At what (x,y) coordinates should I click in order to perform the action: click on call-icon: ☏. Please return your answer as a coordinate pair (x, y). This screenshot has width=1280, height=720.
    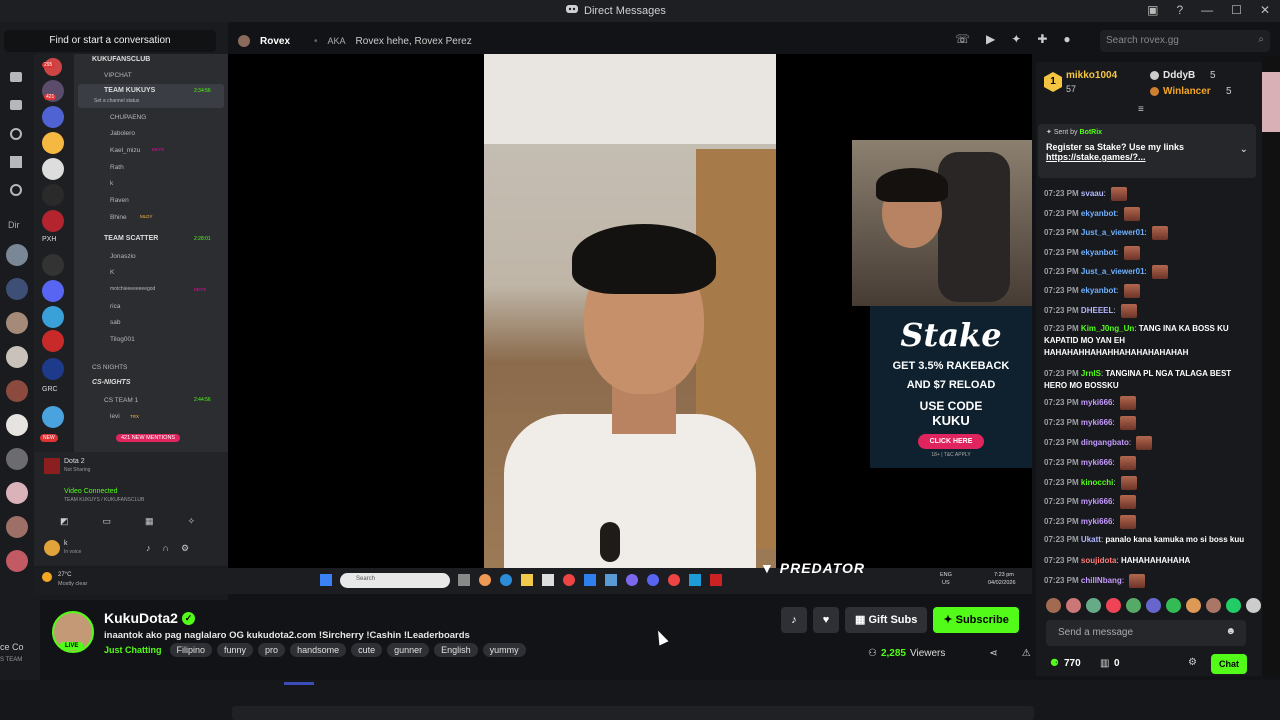
    Looking at the image, I should click on (962, 39).